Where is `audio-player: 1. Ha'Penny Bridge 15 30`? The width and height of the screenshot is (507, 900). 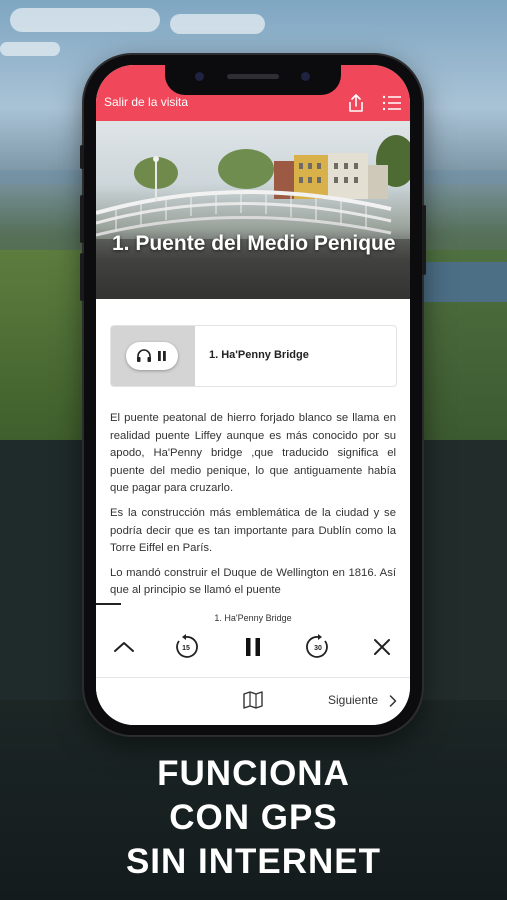
audio-player: 1. Ha'Penny Bridge 15 30 is located at coordinates (253, 639).